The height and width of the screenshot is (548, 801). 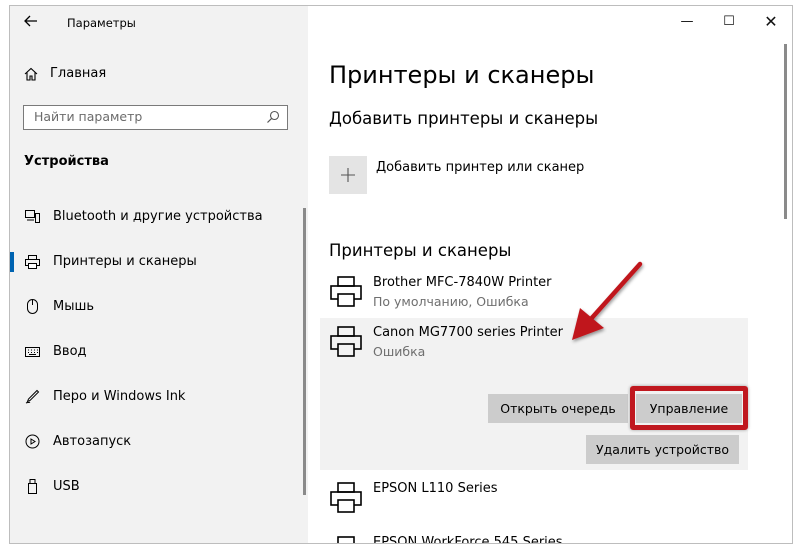 I want to click on sidebar-item-pen: Перо и Windows Ink, so click(x=159, y=396).